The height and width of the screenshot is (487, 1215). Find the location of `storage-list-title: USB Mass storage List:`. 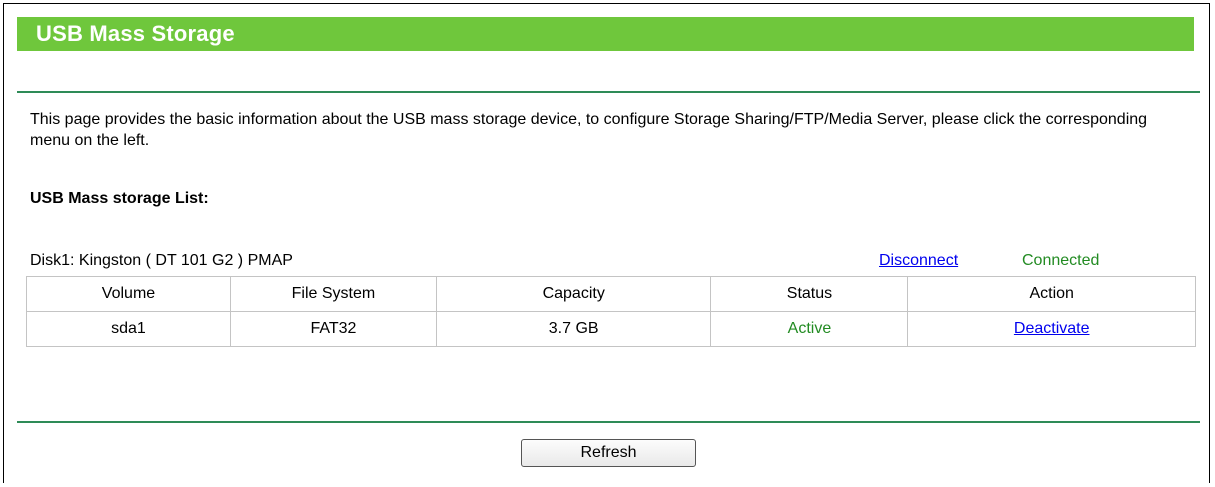

storage-list-title: USB Mass storage List: is located at coordinates (119, 198).